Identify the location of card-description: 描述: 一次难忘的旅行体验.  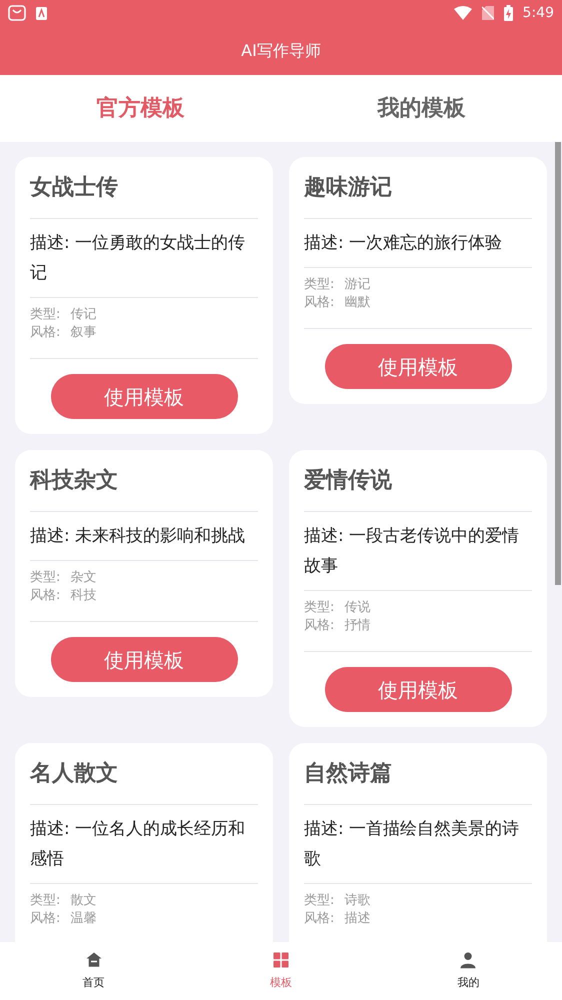
(404, 243).